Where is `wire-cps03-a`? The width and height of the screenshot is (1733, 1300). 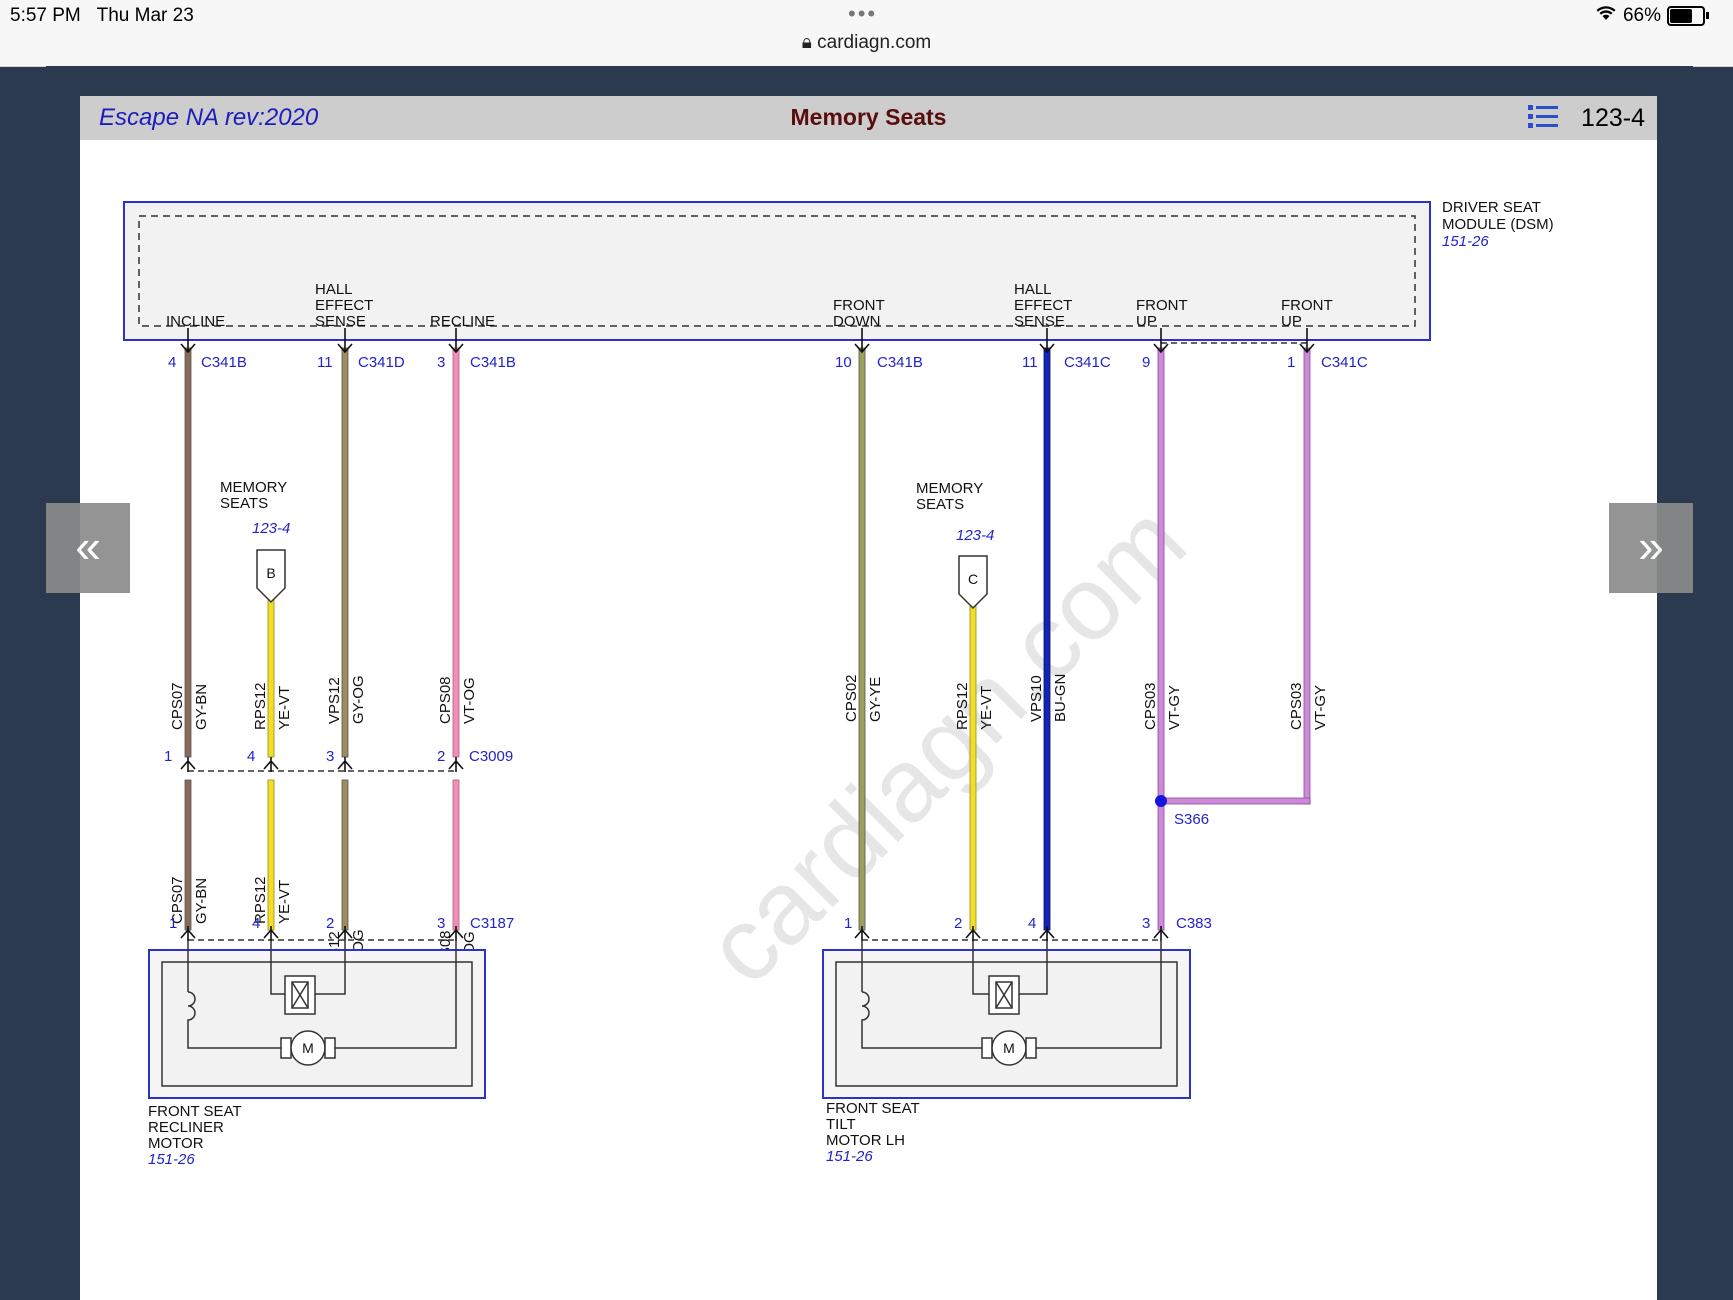
wire-cps03-a is located at coordinates (1161, 639).